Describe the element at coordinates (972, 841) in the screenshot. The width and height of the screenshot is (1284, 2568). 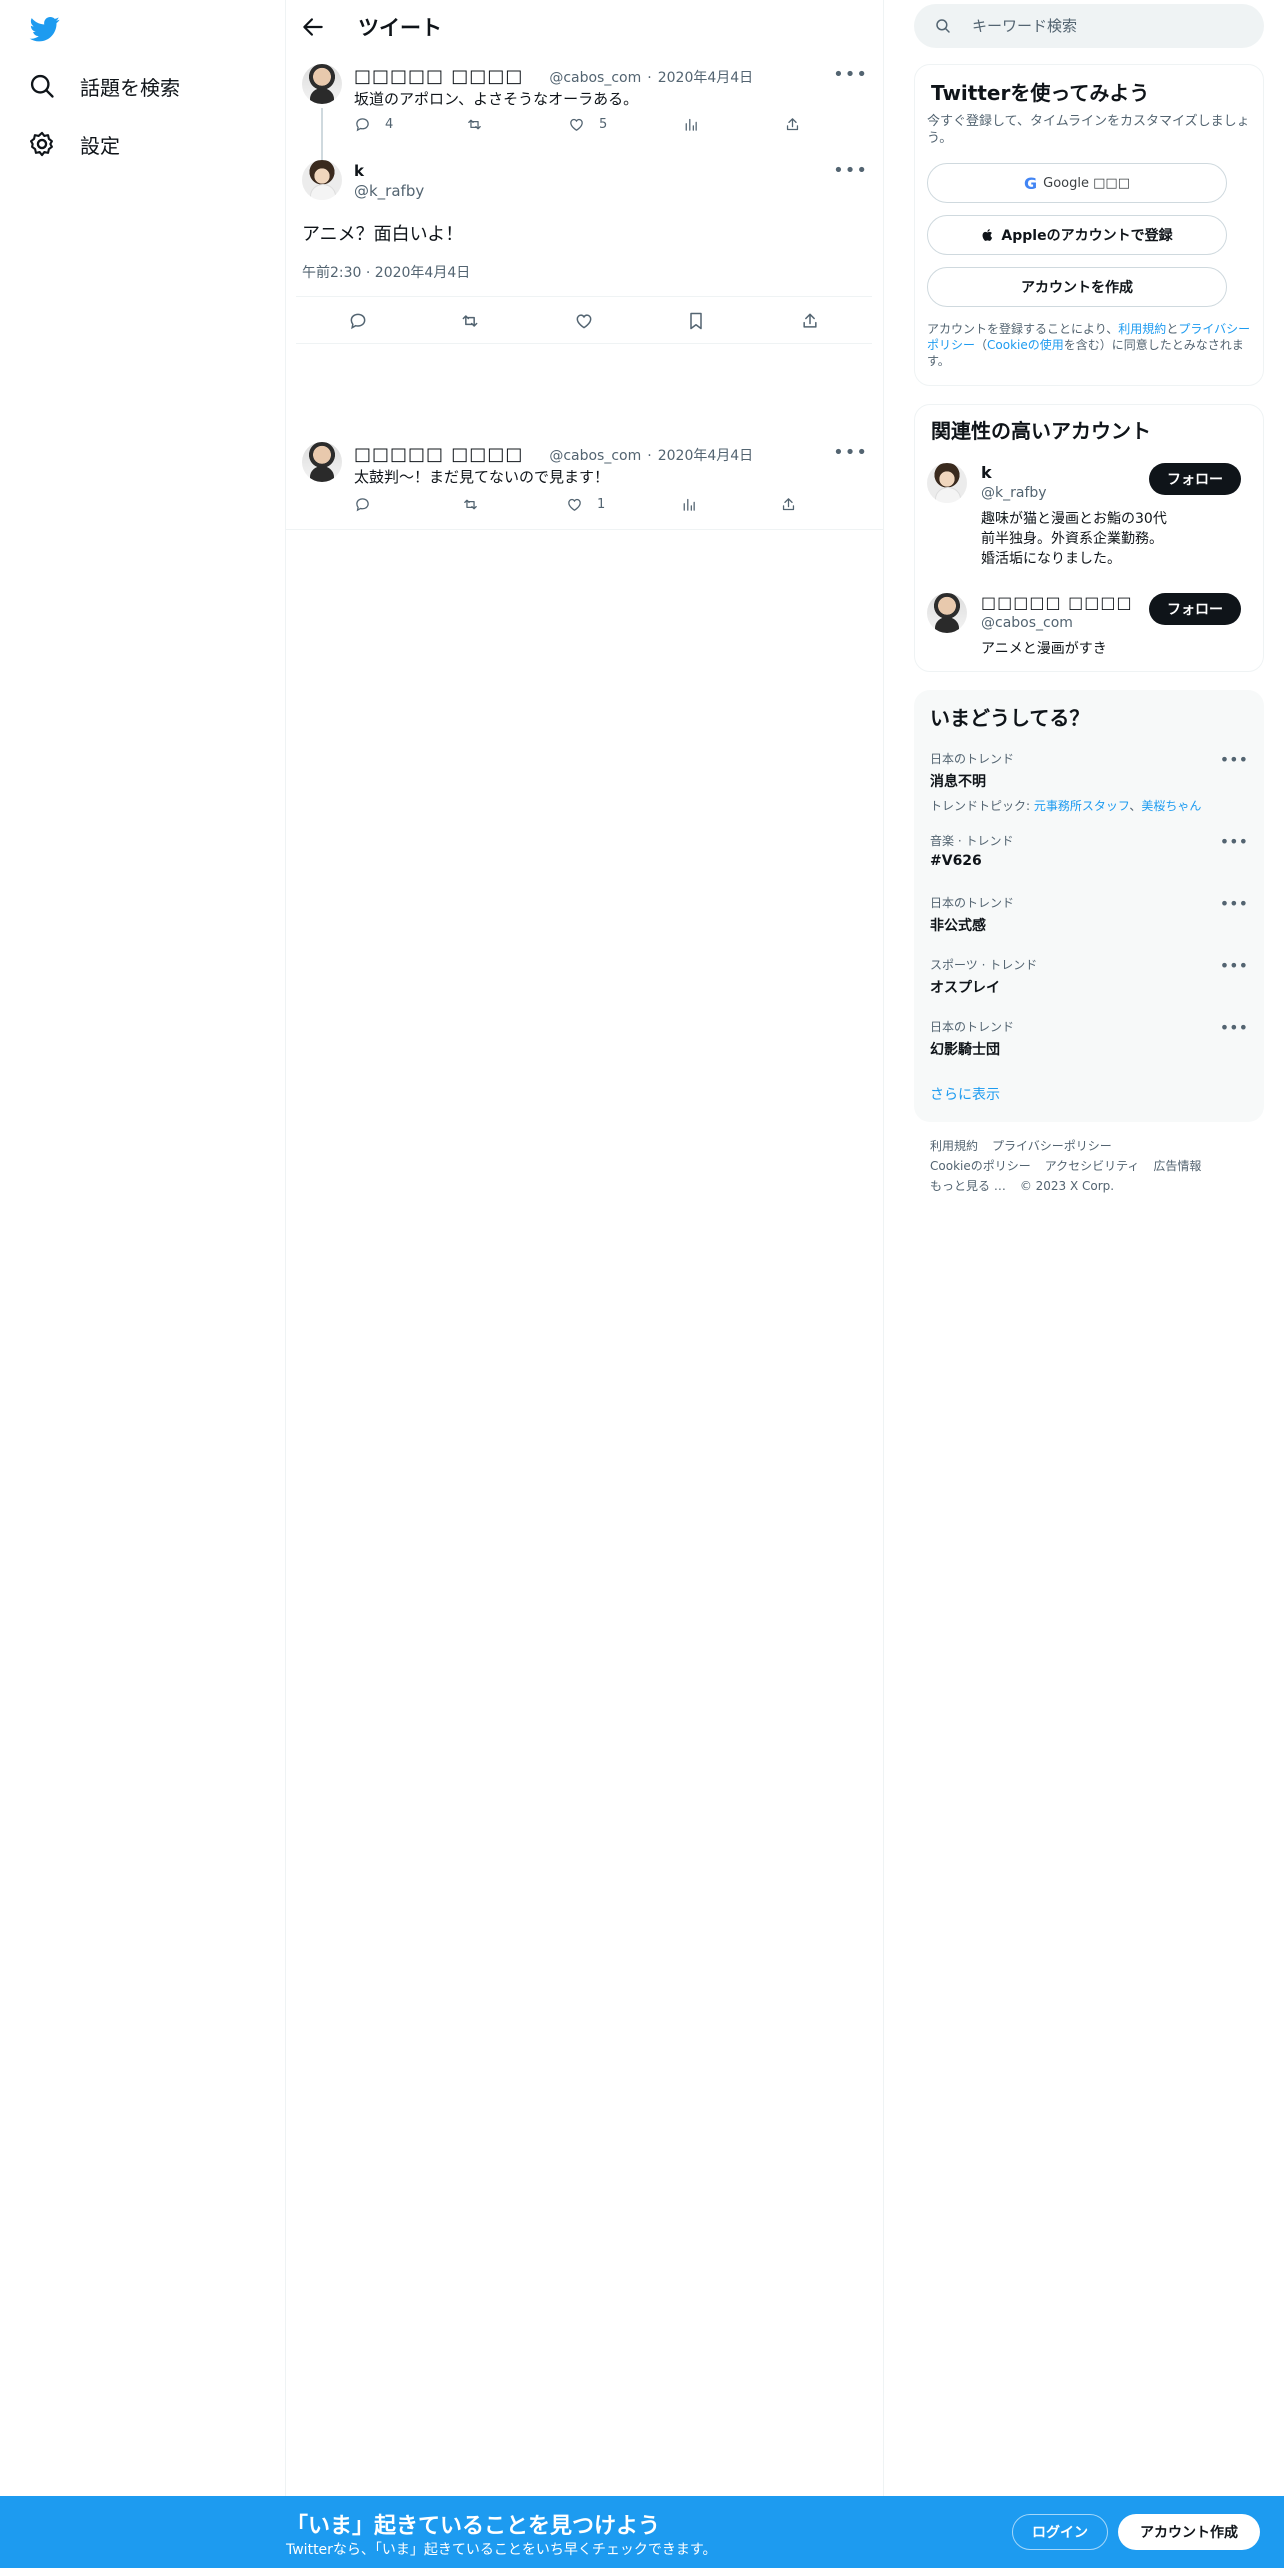
I see `trend-category: 音楽 · トレンド` at that location.